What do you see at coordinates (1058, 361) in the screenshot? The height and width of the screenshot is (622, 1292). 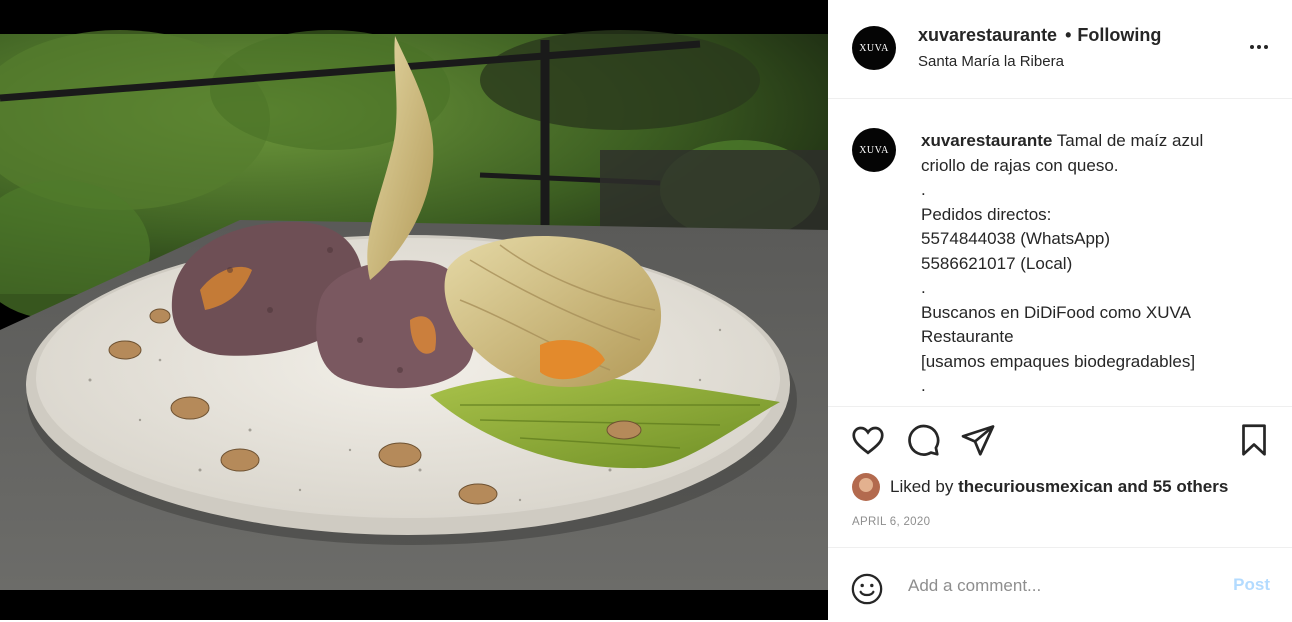 I see `caption-line: [usamos empaques biodegradables]` at bounding box center [1058, 361].